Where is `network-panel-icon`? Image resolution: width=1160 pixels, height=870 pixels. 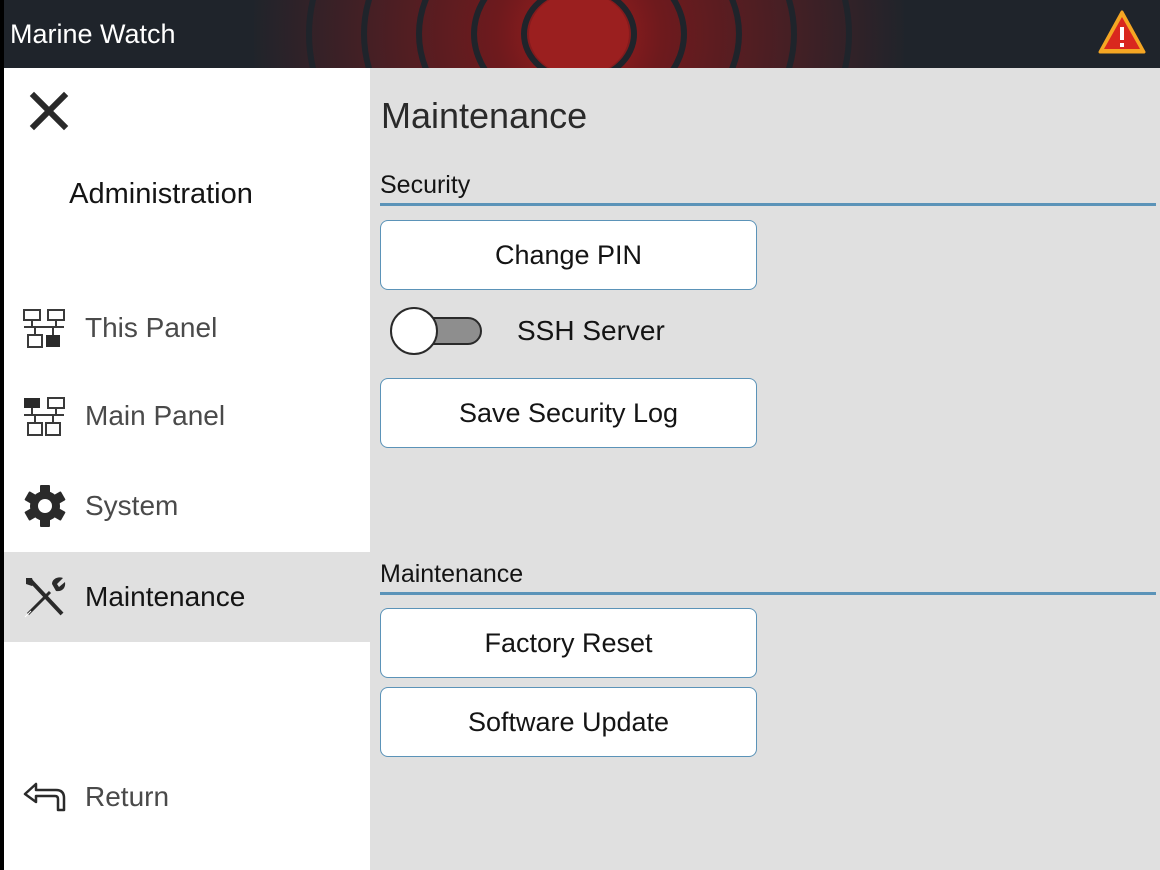 network-panel-icon is located at coordinates (44, 328).